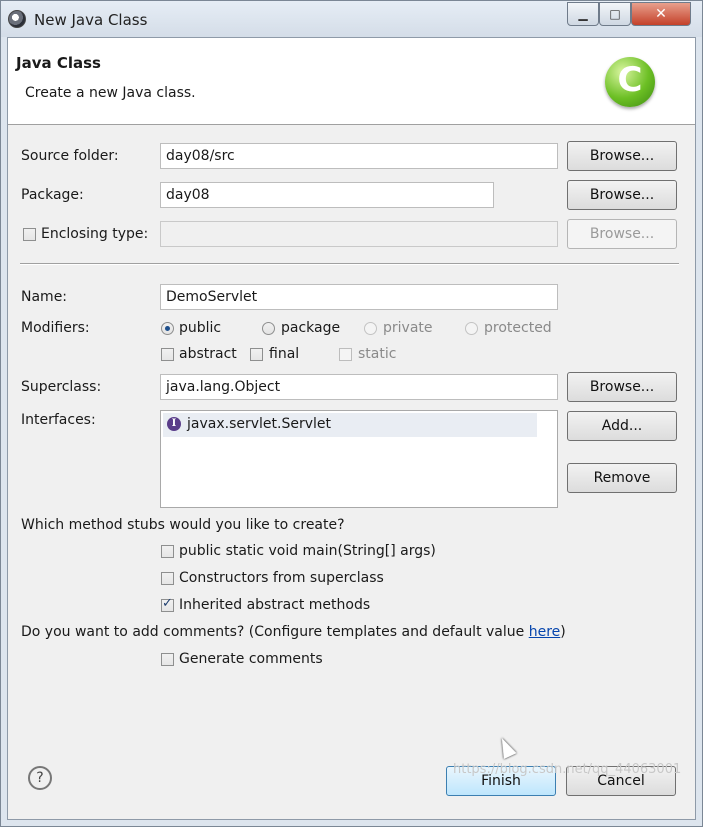 This screenshot has height=827, width=703. Describe the element at coordinates (167, 659) in the screenshot. I see `generate-comments-checkbox` at that location.